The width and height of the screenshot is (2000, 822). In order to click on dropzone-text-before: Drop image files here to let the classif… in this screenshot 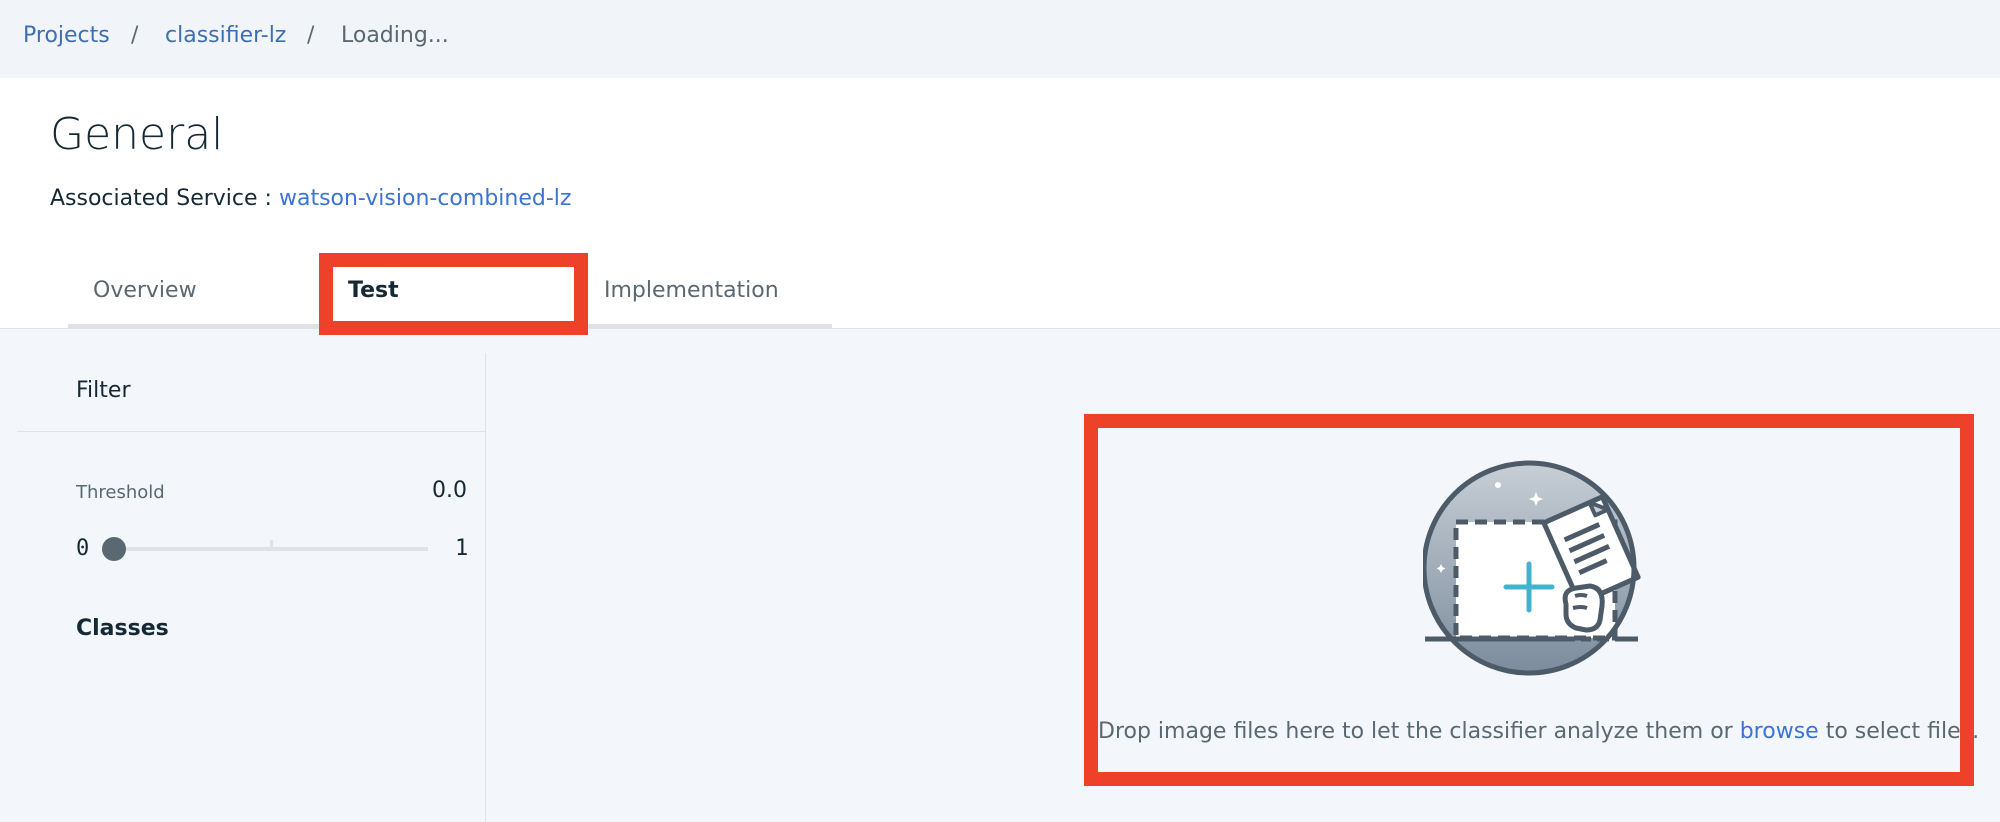, I will do `click(1415, 731)`.